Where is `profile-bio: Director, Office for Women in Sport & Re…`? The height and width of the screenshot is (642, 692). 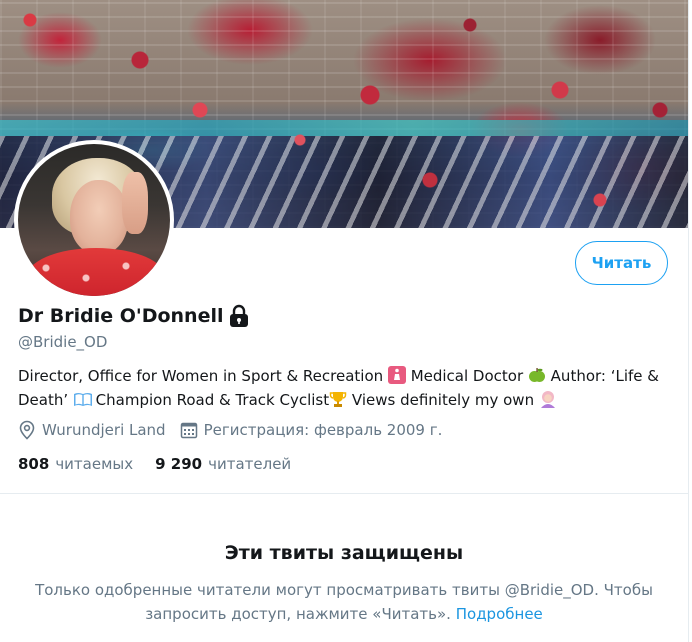
profile-bio: Director, Office for Women in Sport & Re… is located at coordinates (348, 388).